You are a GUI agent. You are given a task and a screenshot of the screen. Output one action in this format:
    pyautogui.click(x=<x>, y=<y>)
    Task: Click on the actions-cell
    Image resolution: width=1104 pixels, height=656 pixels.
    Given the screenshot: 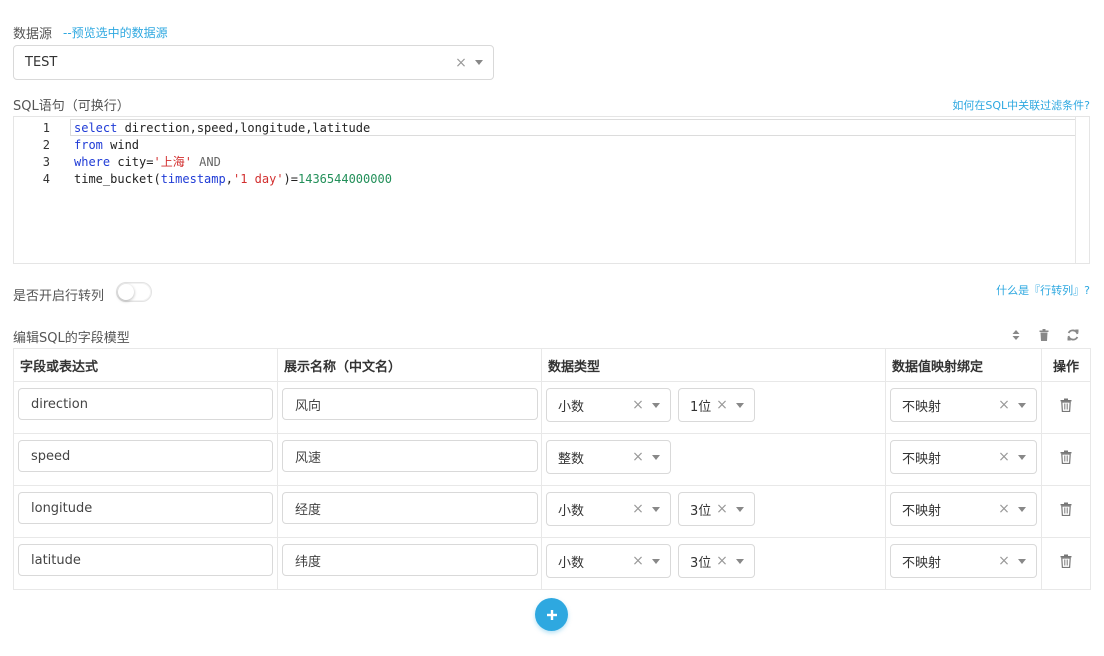 What is the action you would take?
    pyautogui.click(x=1066, y=407)
    